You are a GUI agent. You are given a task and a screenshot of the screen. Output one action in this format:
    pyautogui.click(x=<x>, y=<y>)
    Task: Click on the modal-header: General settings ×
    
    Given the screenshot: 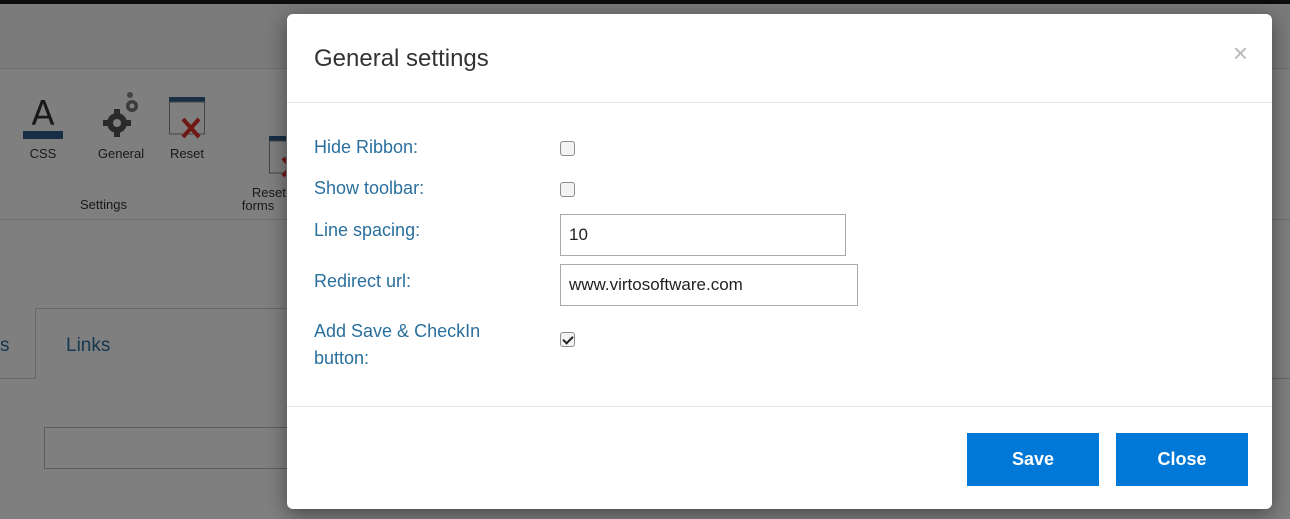 What is the action you would take?
    pyautogui.click(x=779, y=58)
    